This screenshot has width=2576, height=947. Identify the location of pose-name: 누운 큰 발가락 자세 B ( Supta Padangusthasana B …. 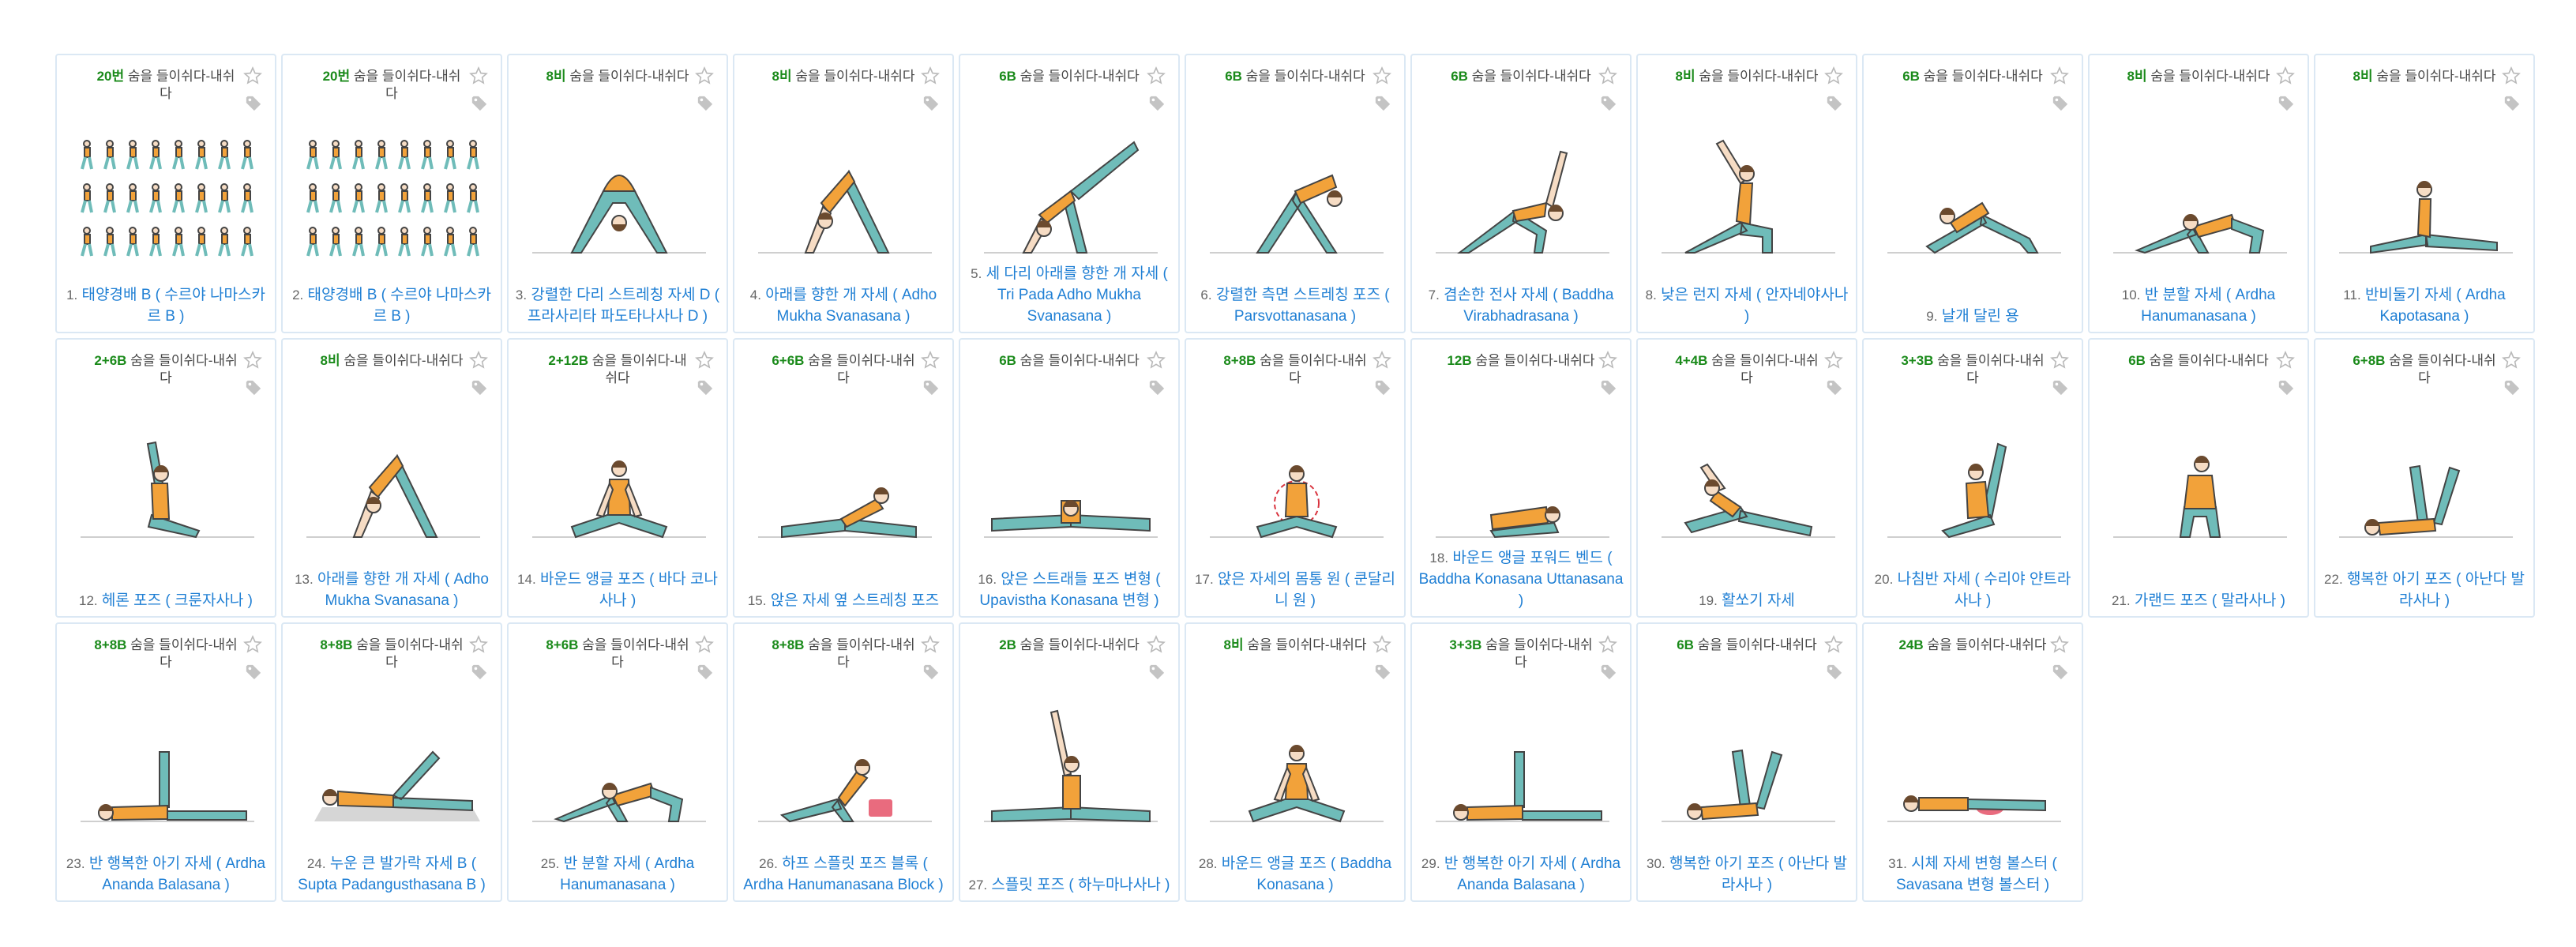
(392, 874).